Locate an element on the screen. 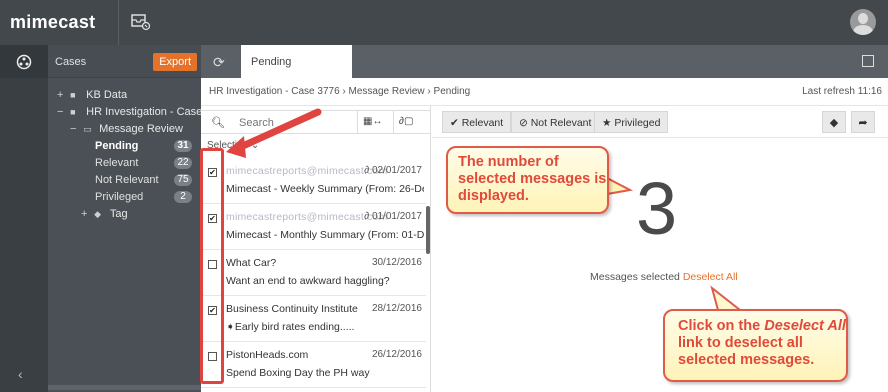 The height and width of the screenshot is (392, 888). tree-item-label: Tag is located at coordinates (118, 214).